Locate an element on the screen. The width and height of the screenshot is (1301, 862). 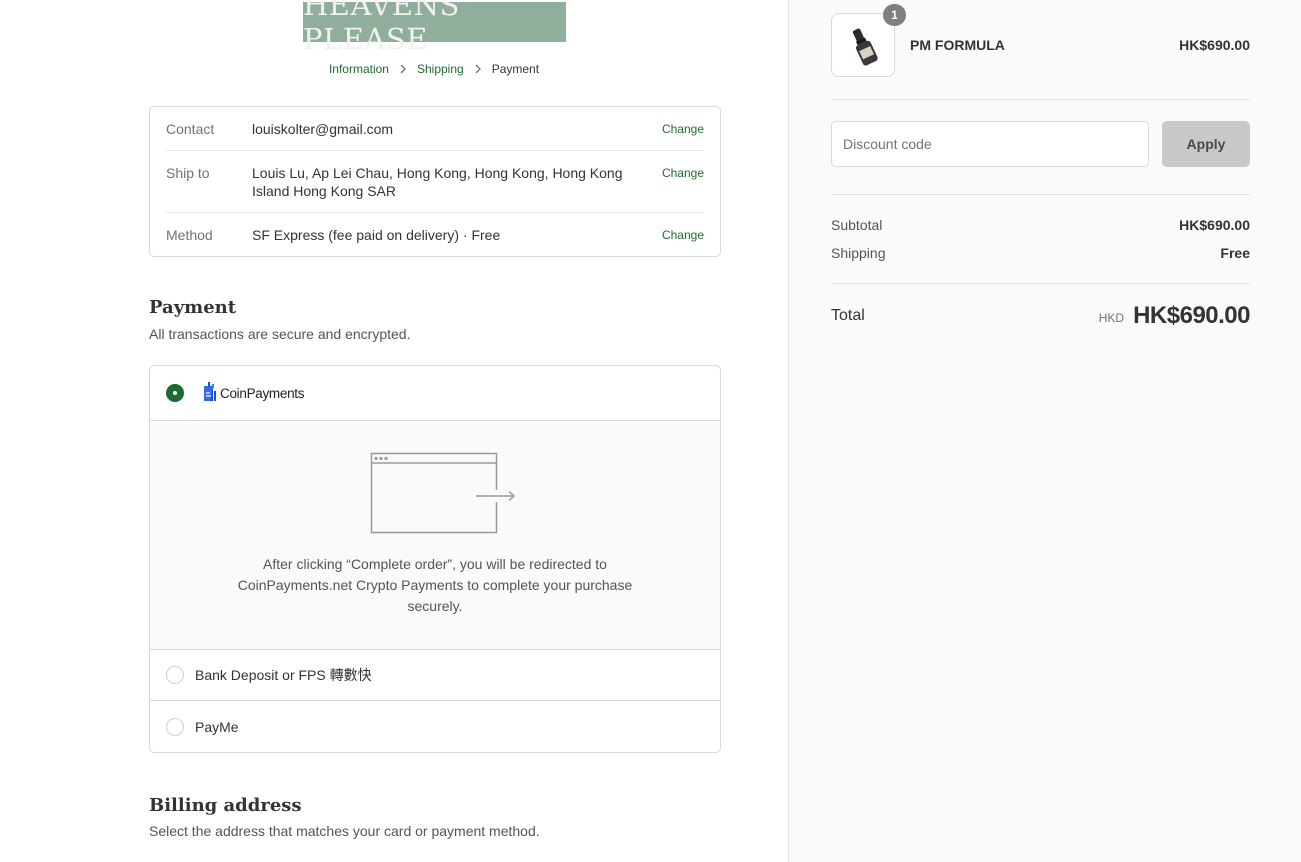
dropper-bottle-image is located at coordinates (865, 47).